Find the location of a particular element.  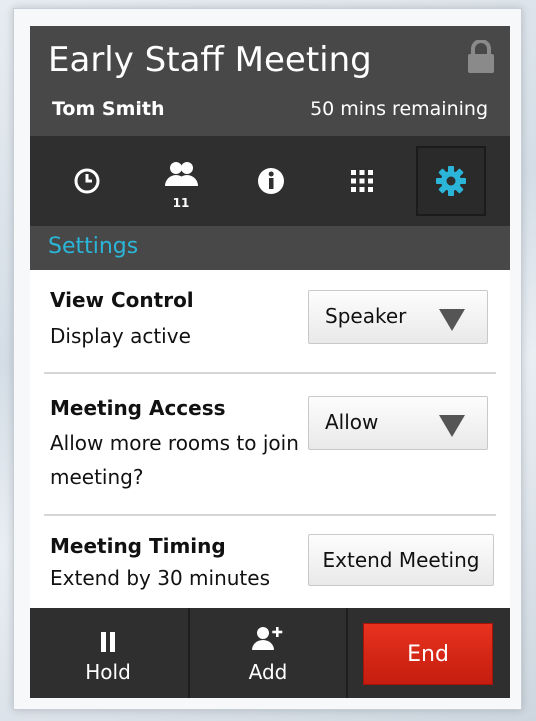

meeting-access-value: Allow is located at coordinates (352, 422).